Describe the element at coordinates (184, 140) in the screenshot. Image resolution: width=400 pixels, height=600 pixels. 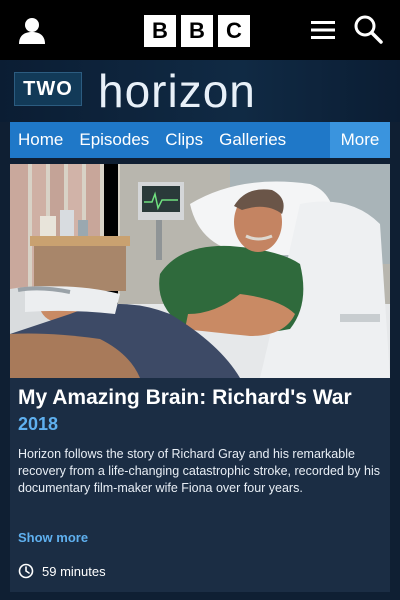
I see `nav-item-clips: Clips` at that location.